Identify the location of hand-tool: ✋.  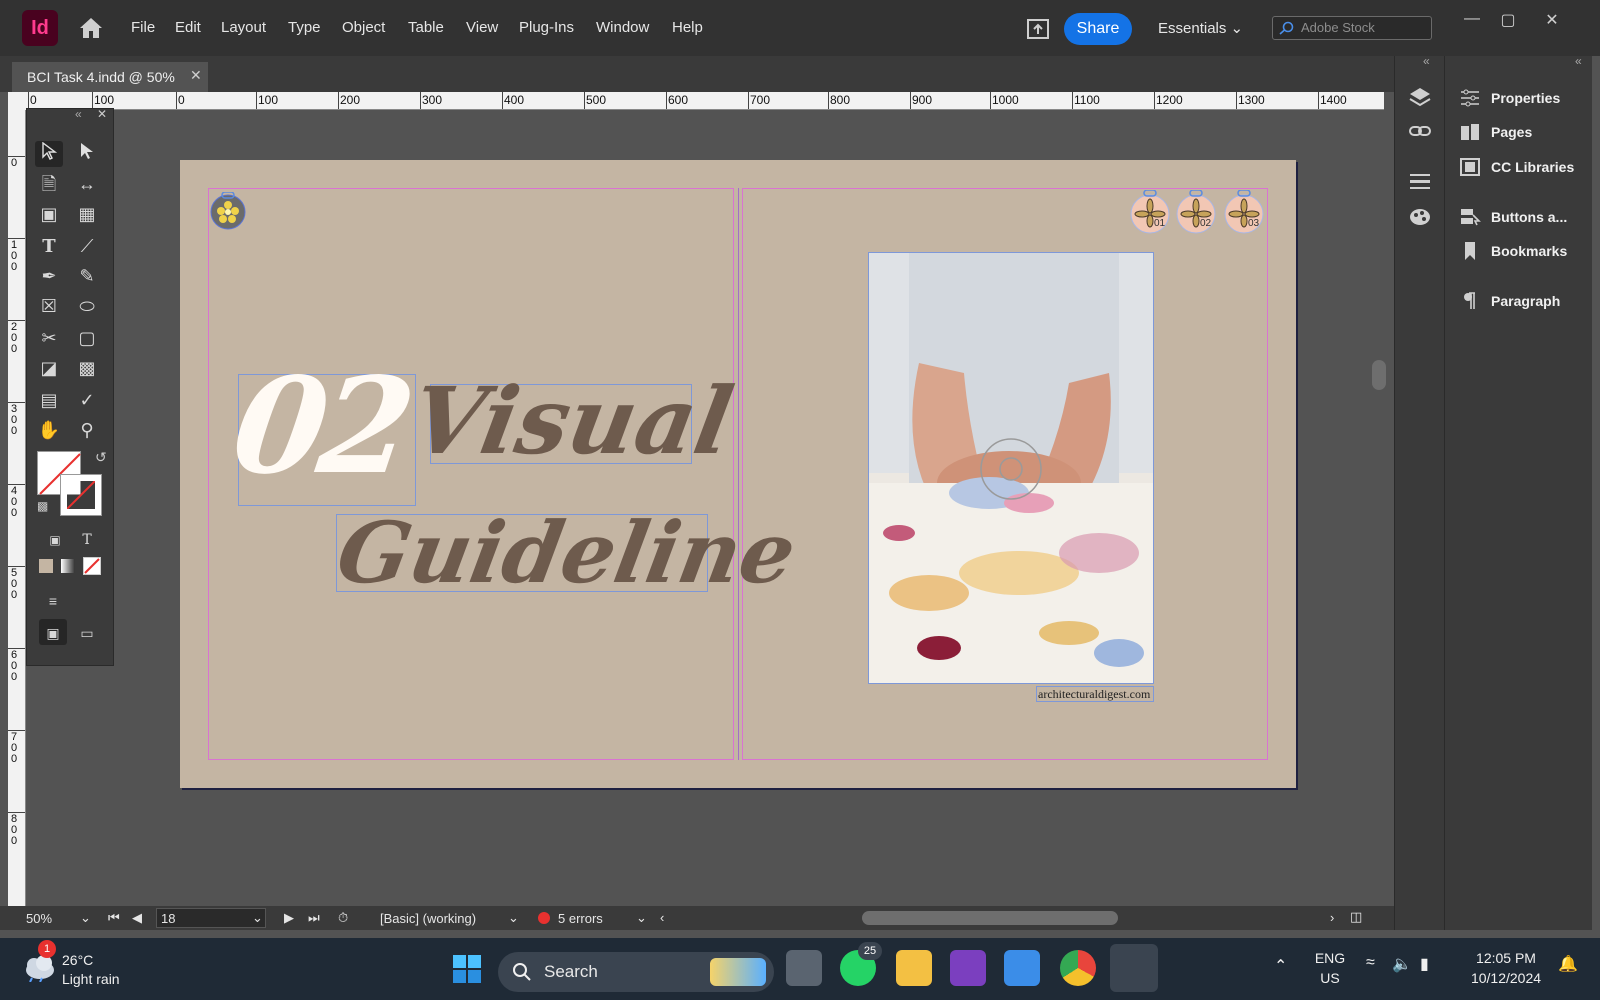
(49, 430).